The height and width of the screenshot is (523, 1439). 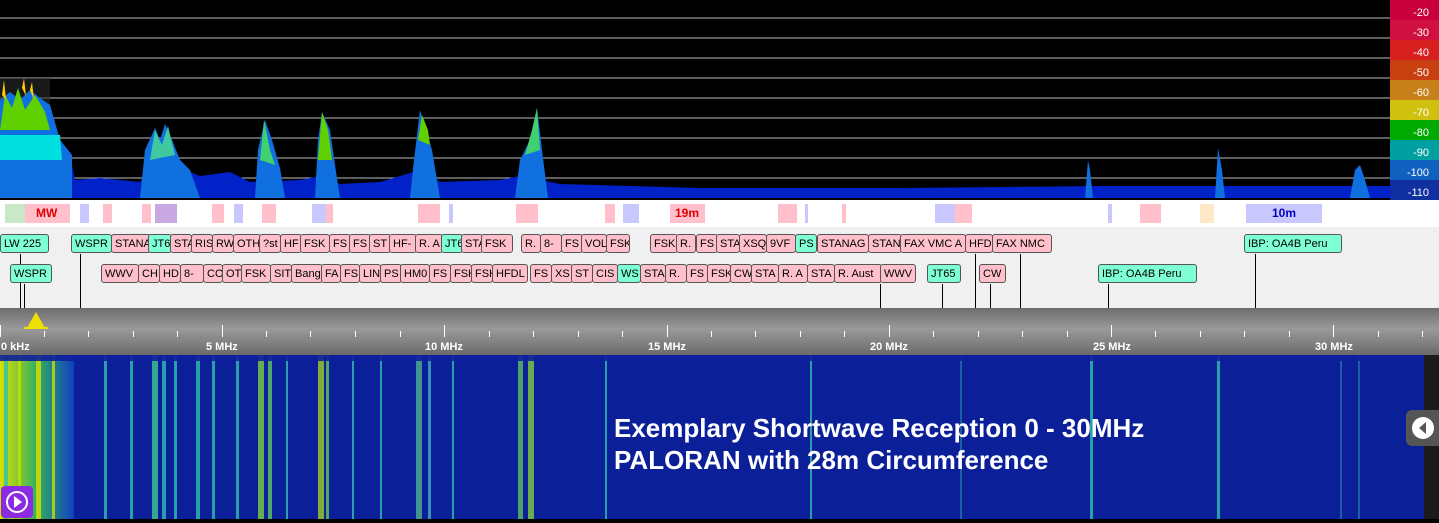 I want to click on play-button, so click(x=17, y=502).